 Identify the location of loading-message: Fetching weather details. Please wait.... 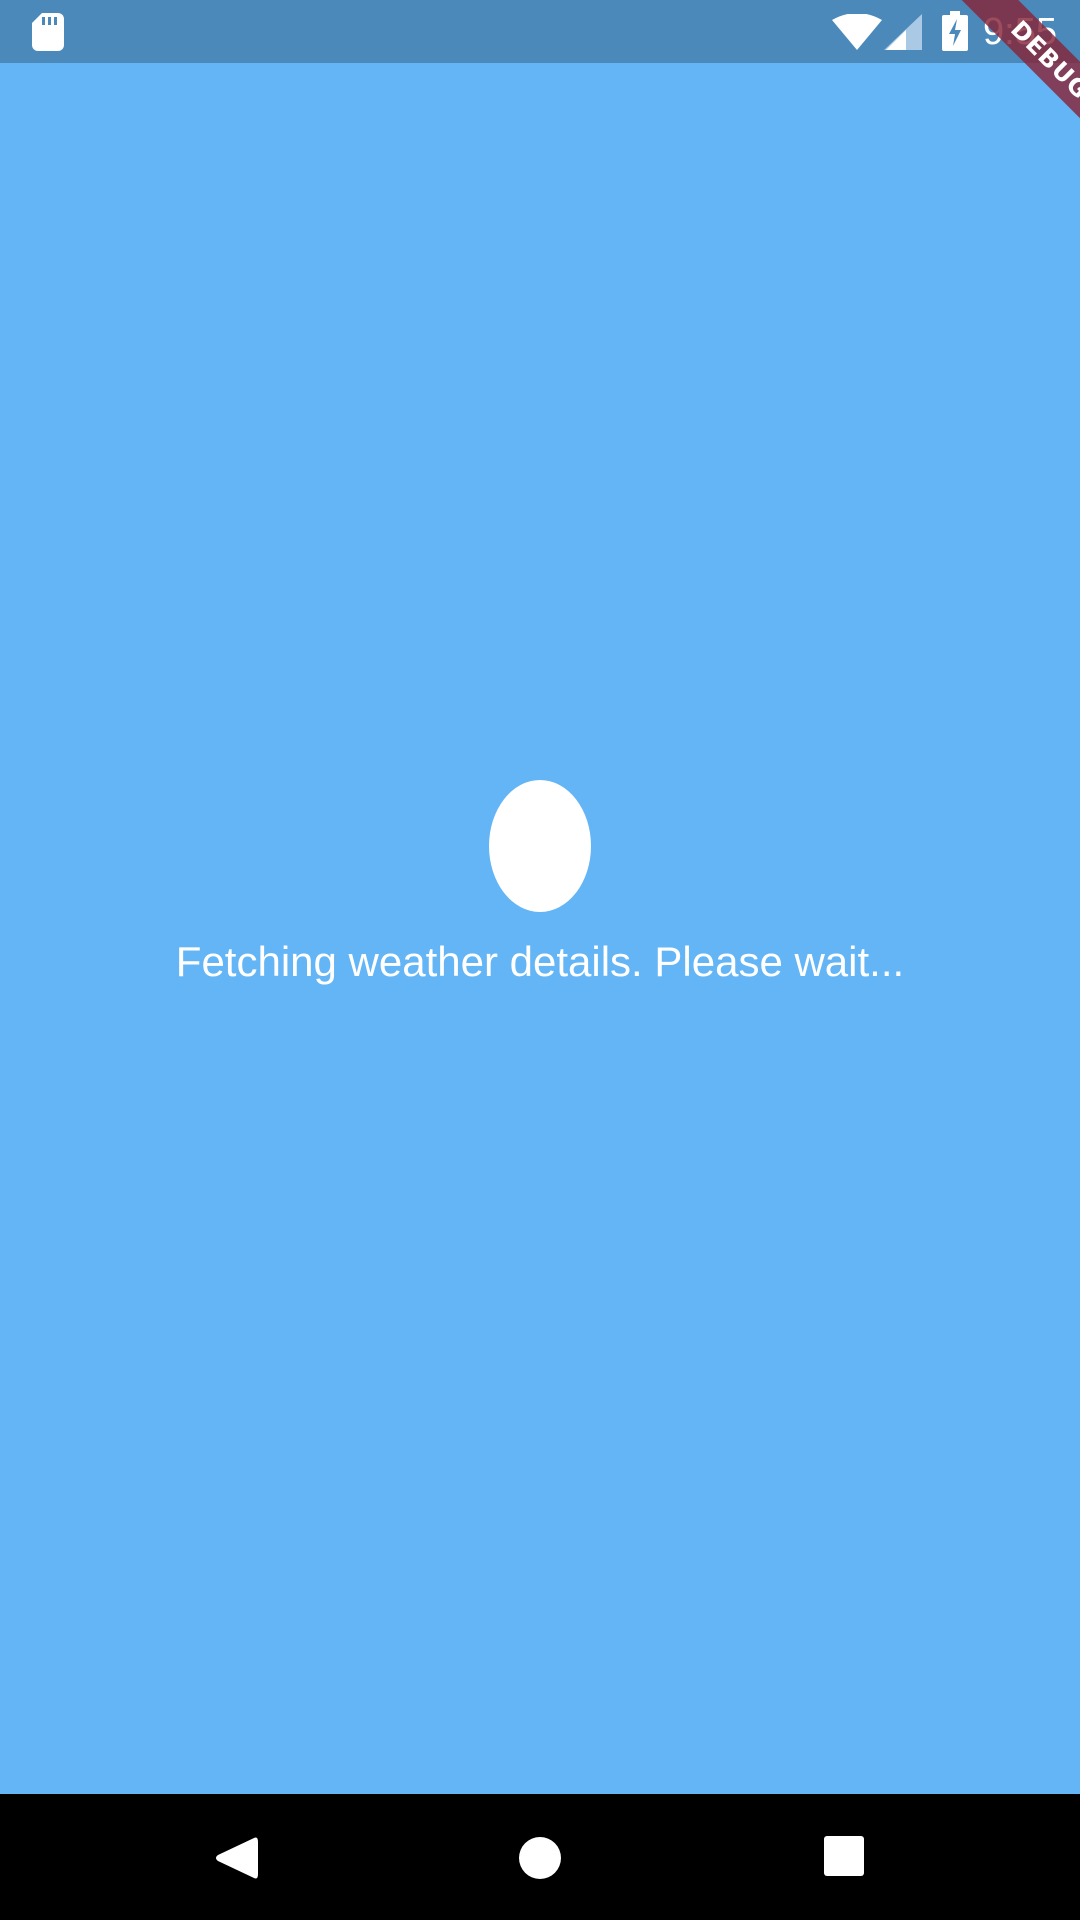
(540, 961).